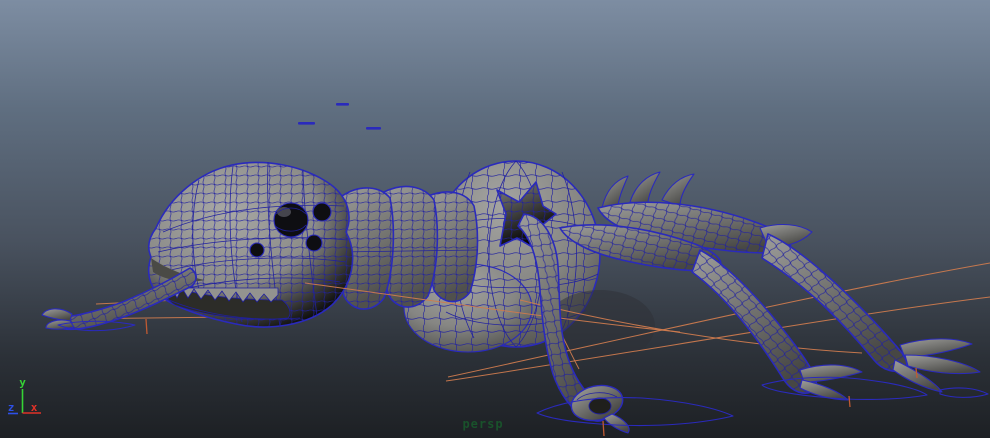 The width and height of the screenshot is (990, 438). I want to click on toe-claw, so click(616, 423).